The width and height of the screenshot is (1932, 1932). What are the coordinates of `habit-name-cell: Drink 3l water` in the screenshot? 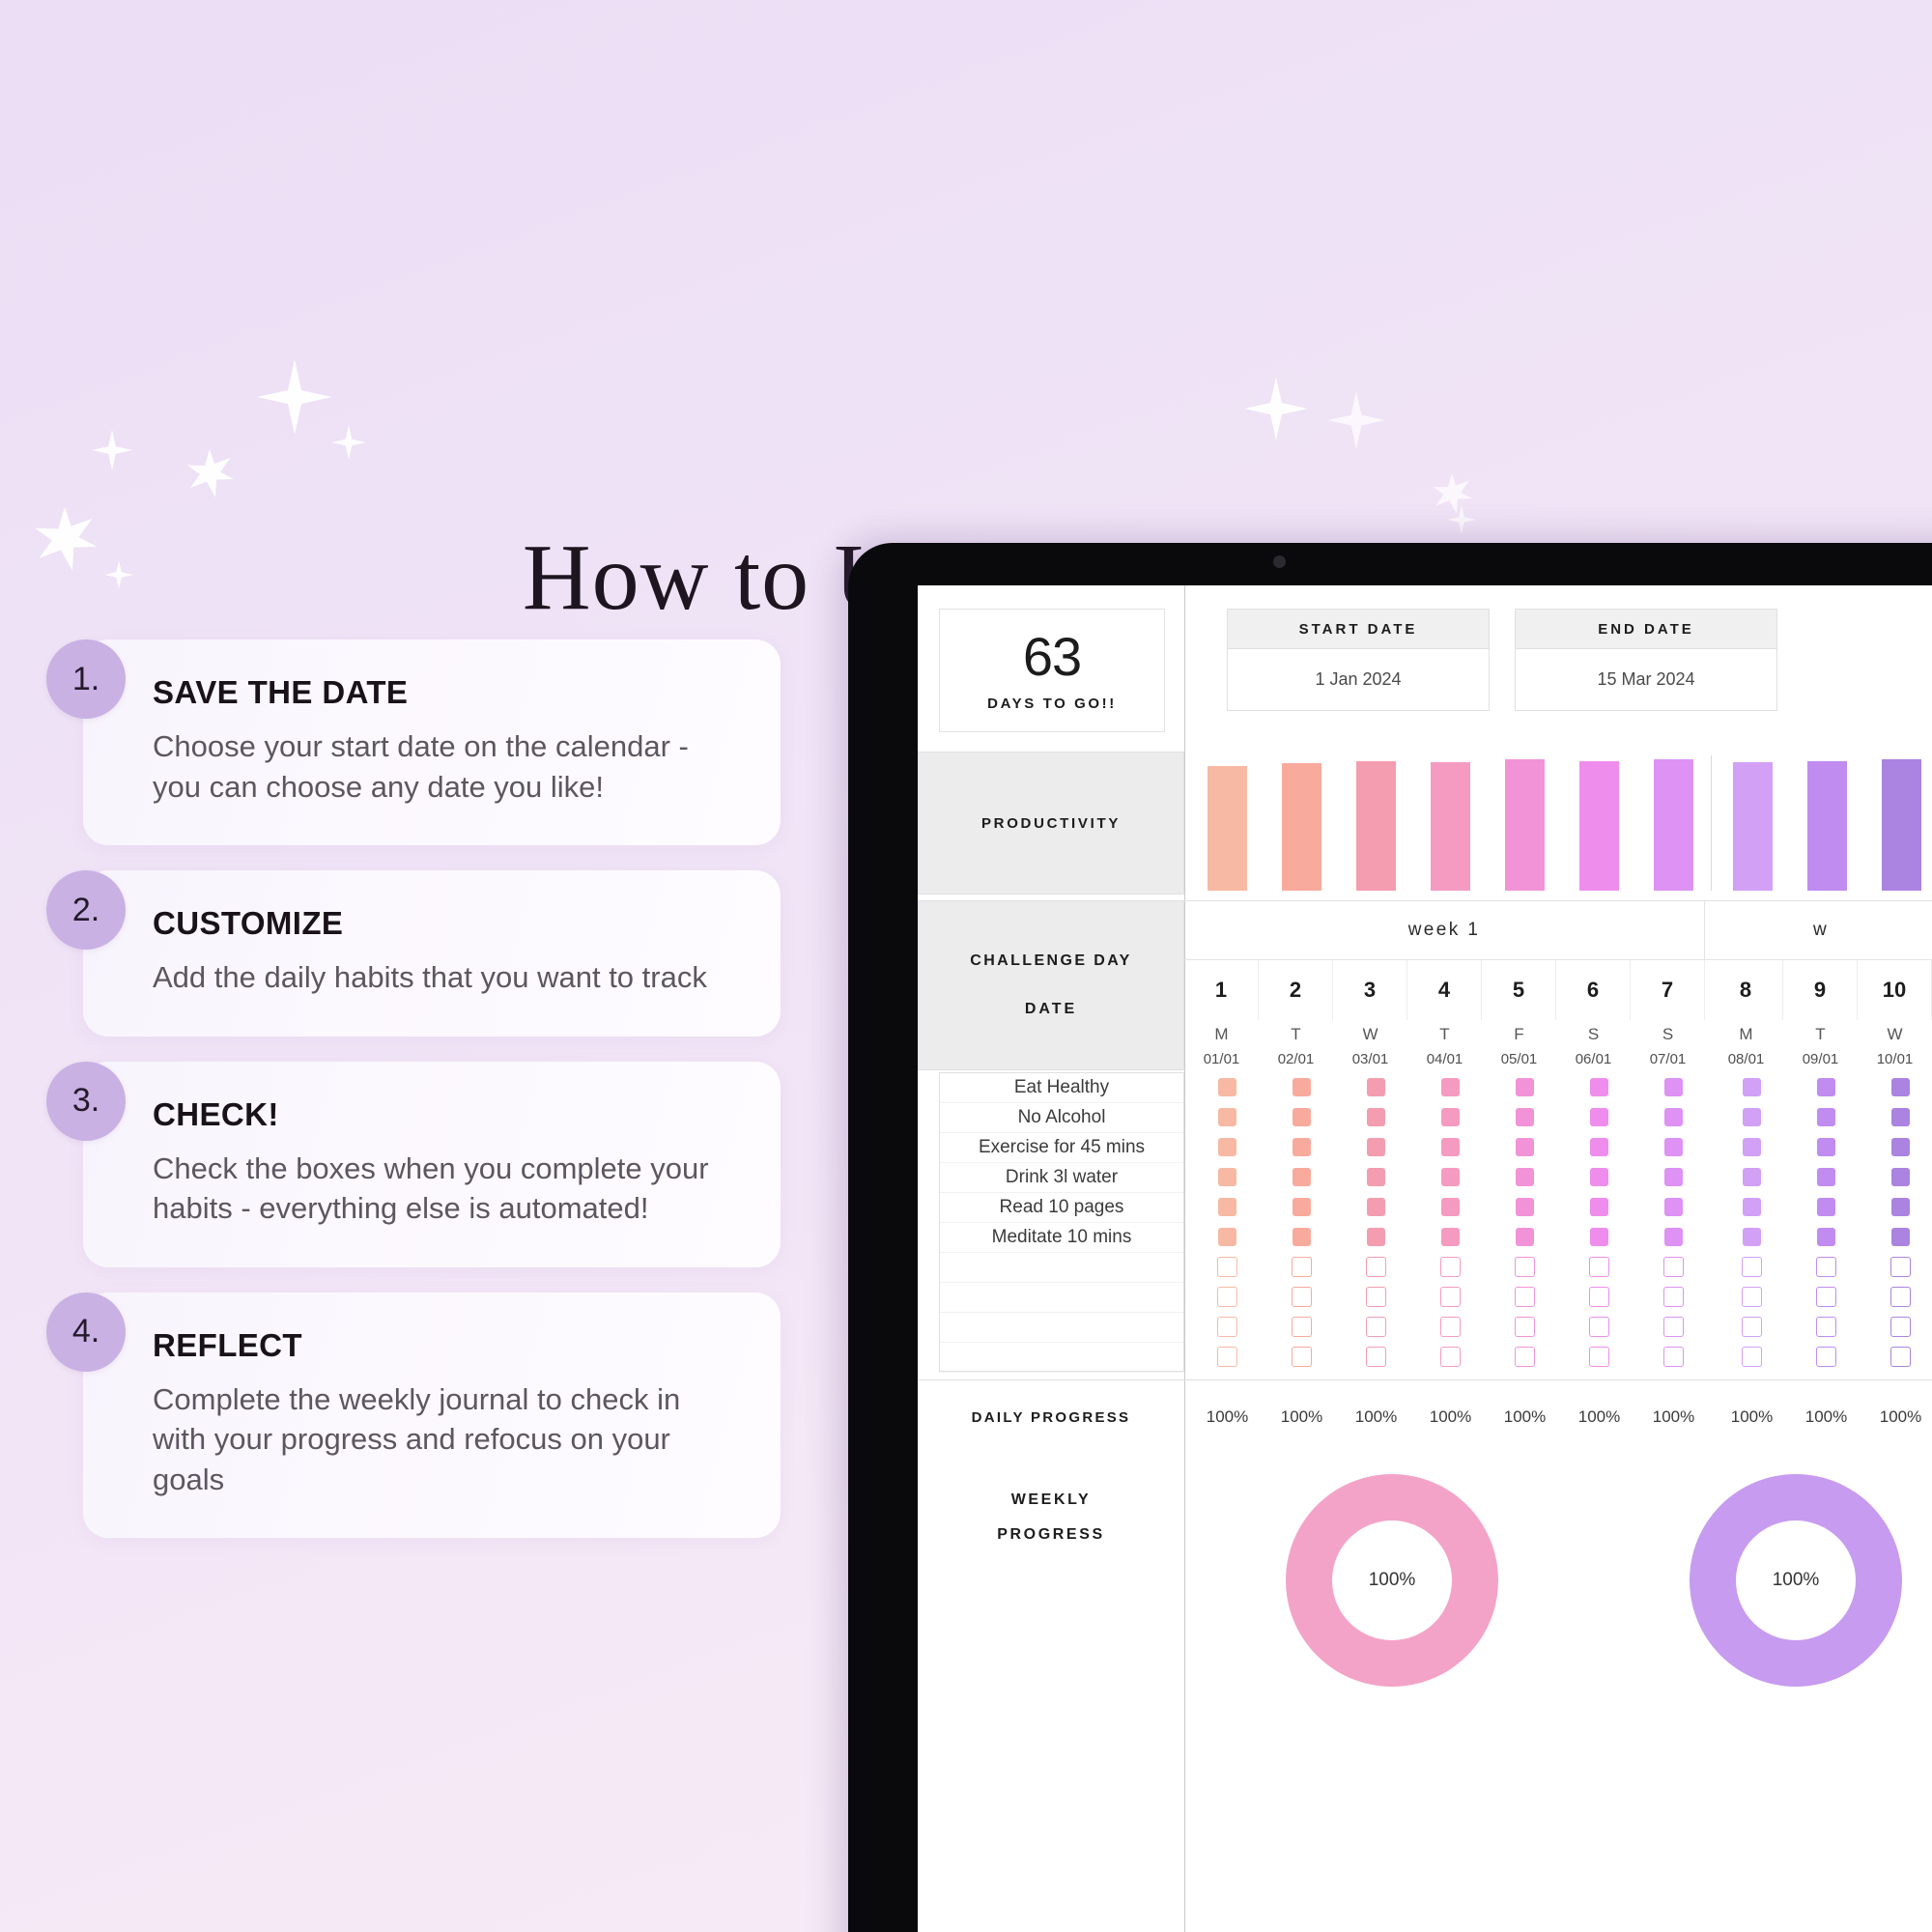 It's located at (1061, 1178).